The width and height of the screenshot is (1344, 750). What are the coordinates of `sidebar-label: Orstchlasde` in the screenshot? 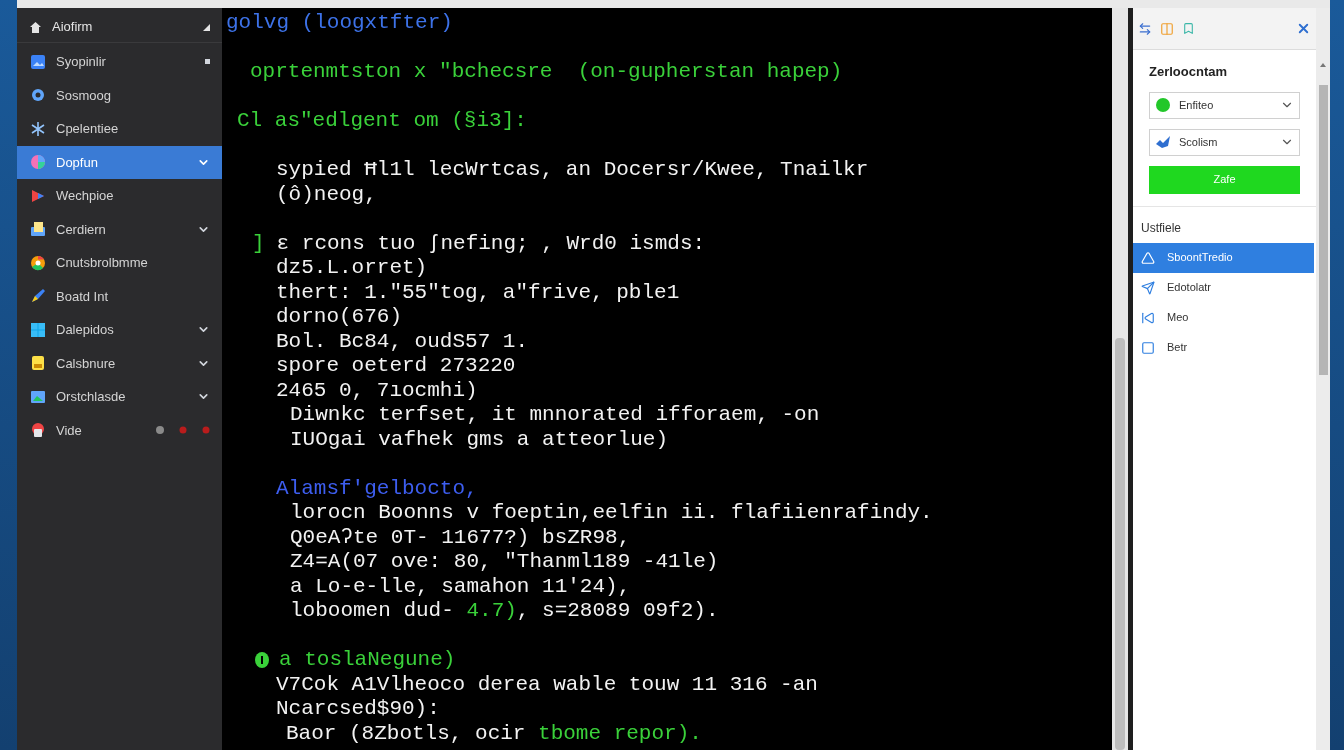 It's located at (91, 397).